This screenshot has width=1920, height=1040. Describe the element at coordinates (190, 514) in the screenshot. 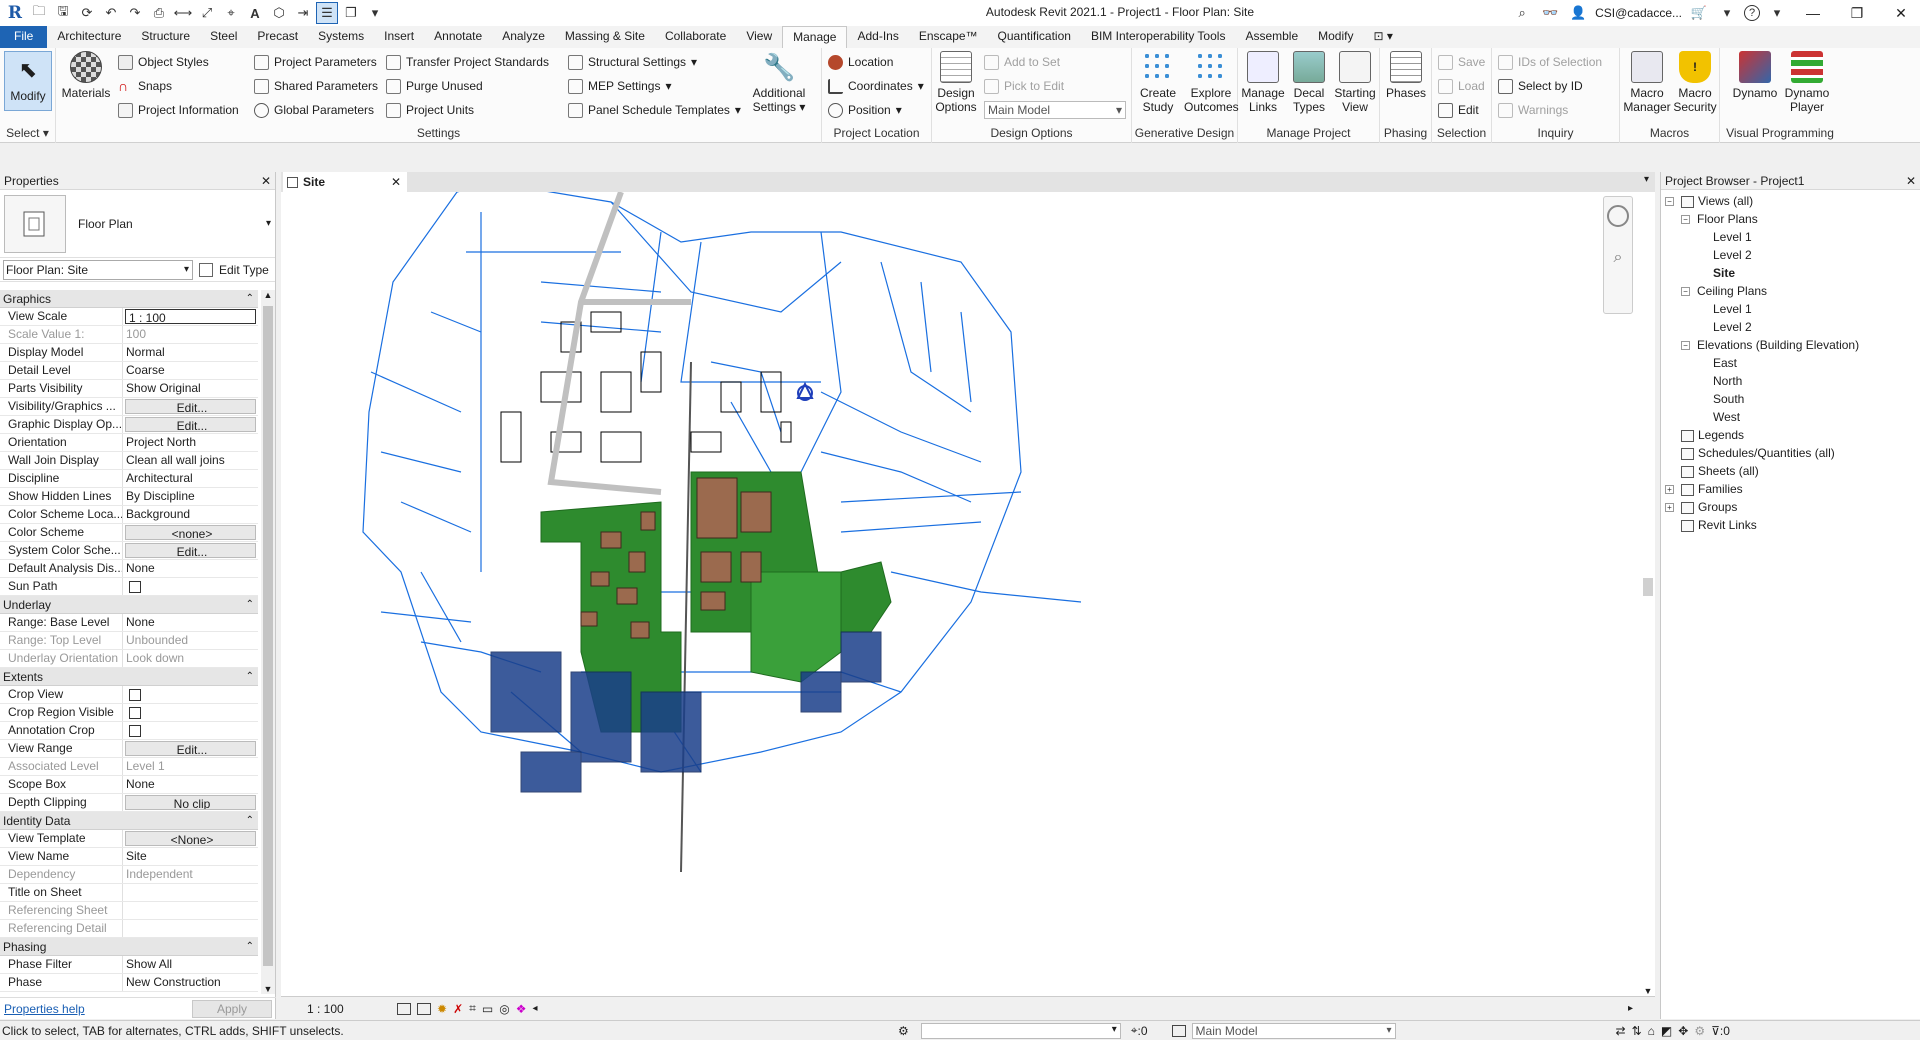

I see `property-value: Background` at that location.